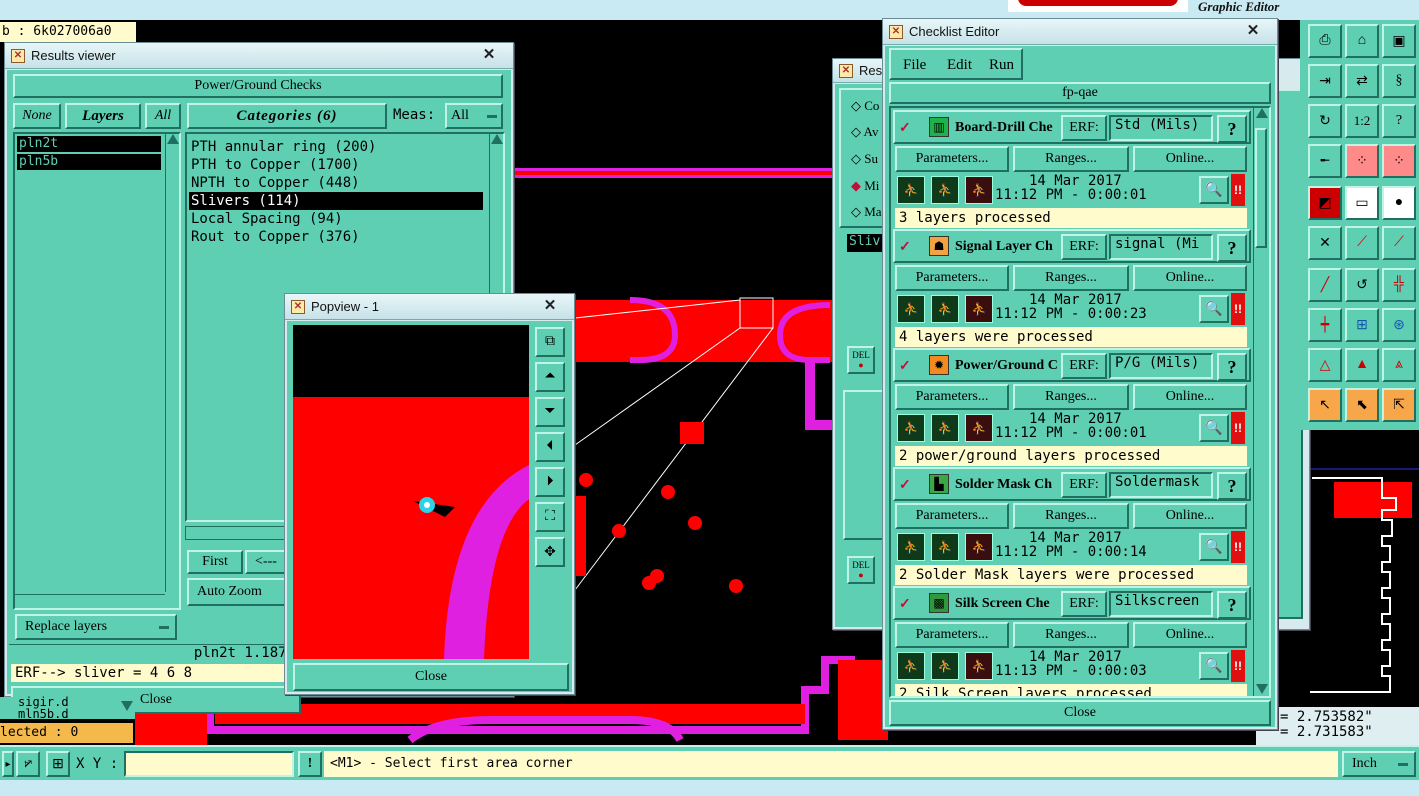 The height and width of the screenshot is (796, 1419). What do you see at coordinates (163, 116) in the screenshot?
I see `all-button: All` at bounding box center [163, 116].